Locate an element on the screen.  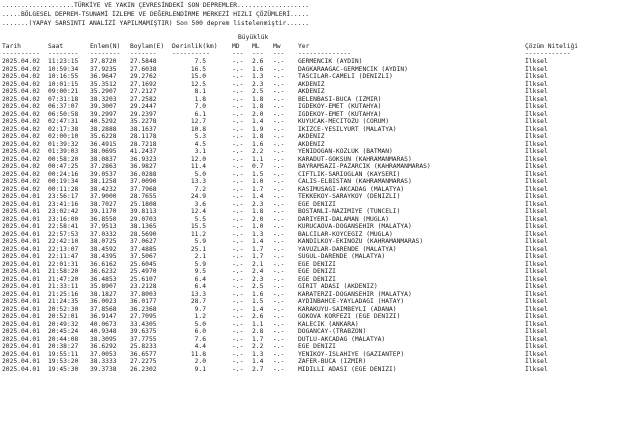
cell-ml: 2.4 is located at coordinates (258, 271).